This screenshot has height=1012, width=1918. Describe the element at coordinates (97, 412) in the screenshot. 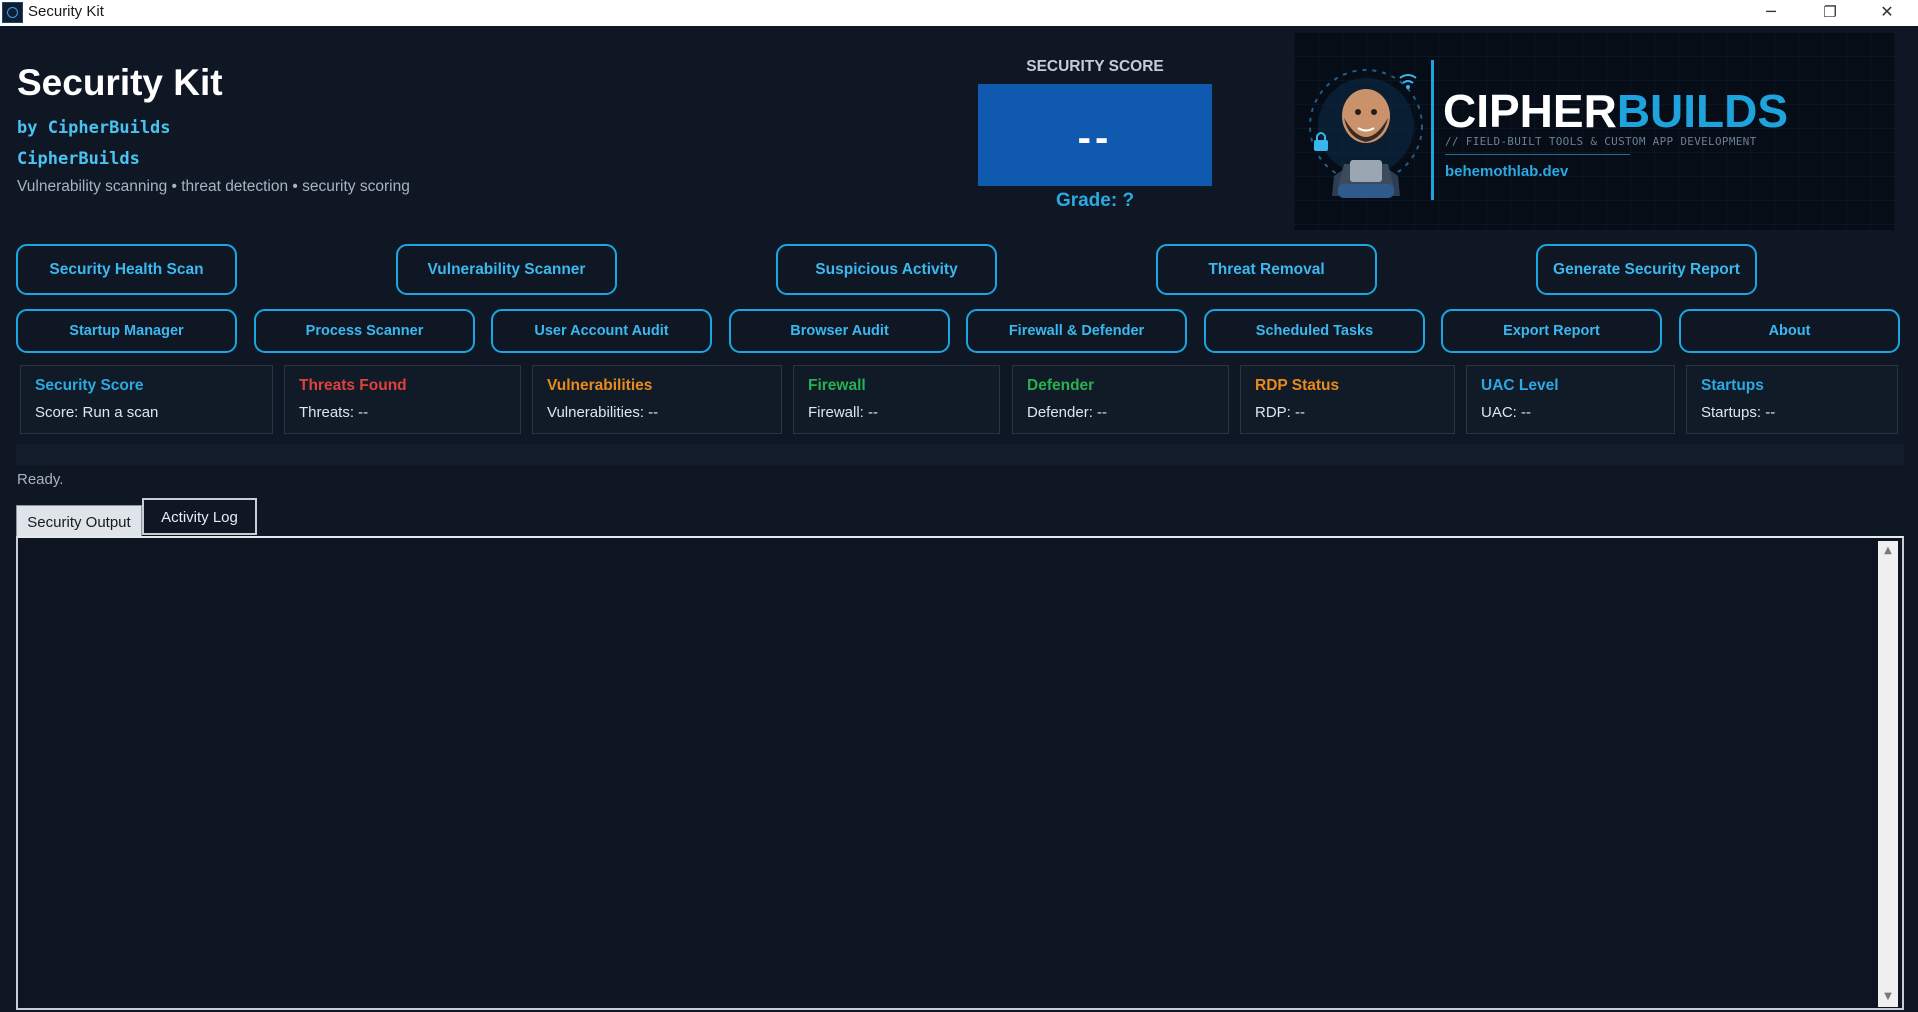

I see `card-value: Score: Run a scan` at that location.